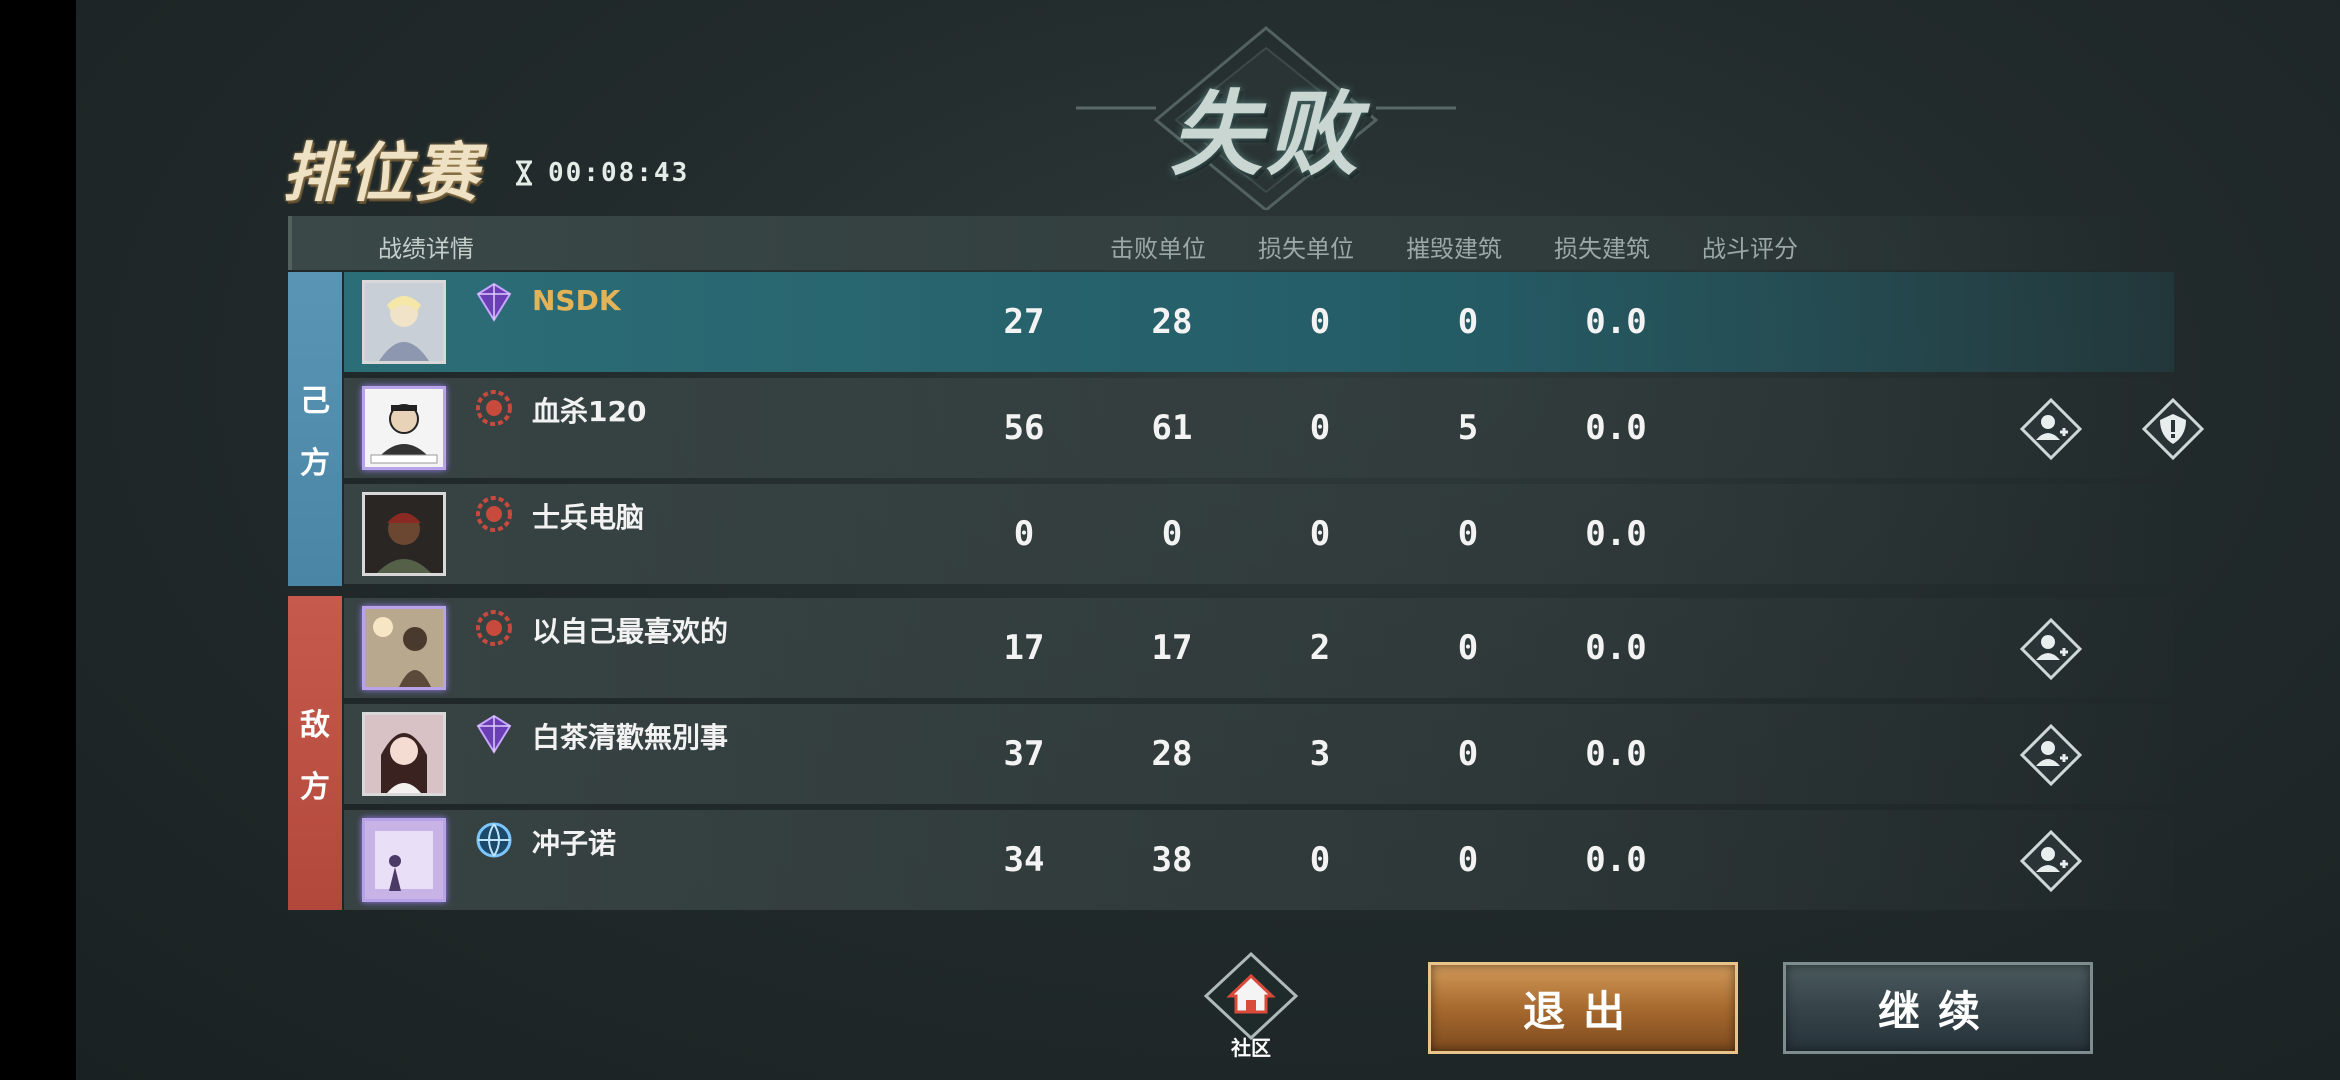 Image resolution: width=2340 pixels, height=1080 pixels. What do you see at coordinates (619, 173) in the screenshot?
I see `timer-text: 00:08:43` at bounding box center [619, 173].